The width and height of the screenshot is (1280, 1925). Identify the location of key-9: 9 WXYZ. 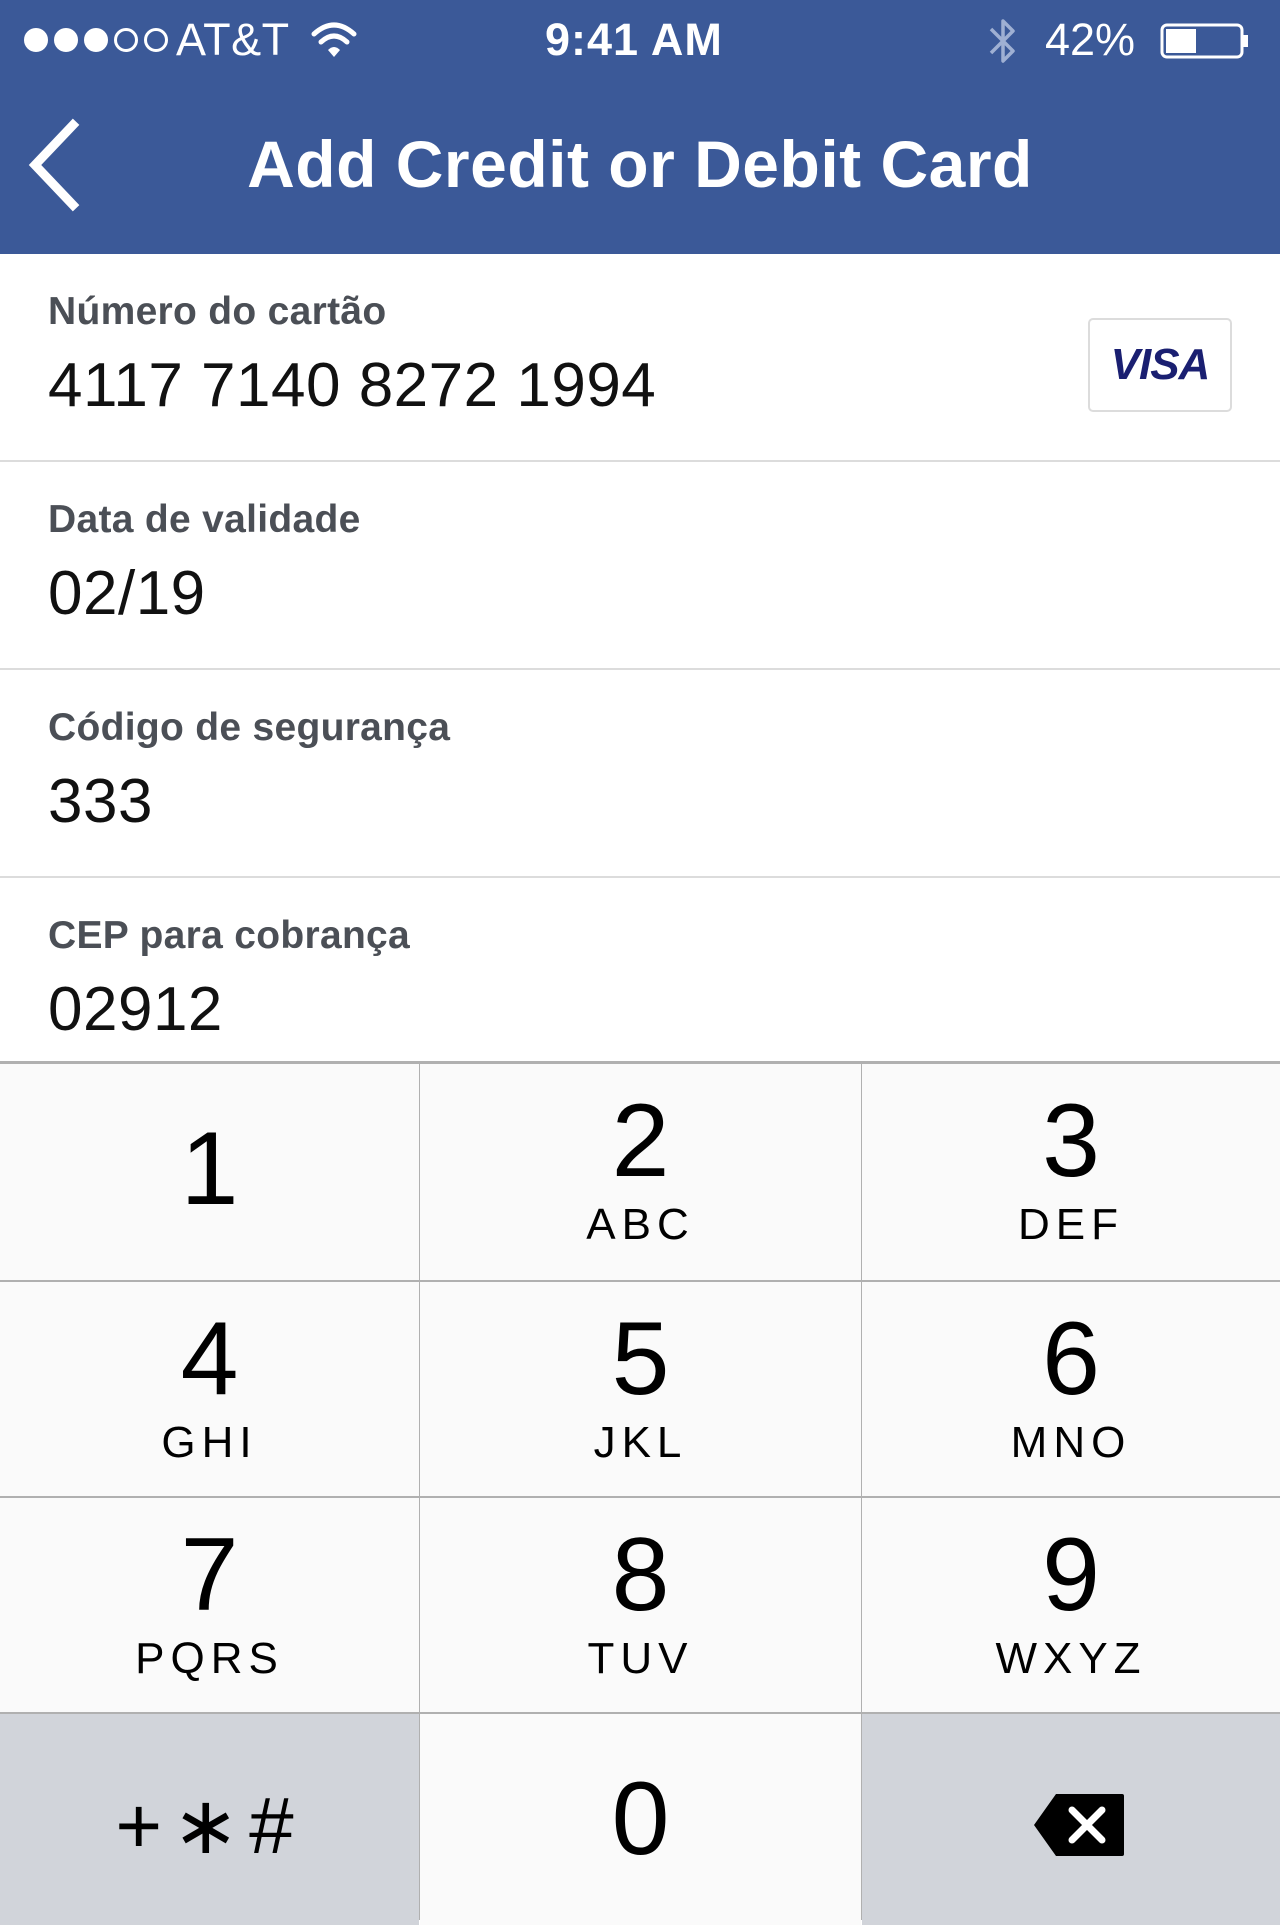
(1071, 1605).